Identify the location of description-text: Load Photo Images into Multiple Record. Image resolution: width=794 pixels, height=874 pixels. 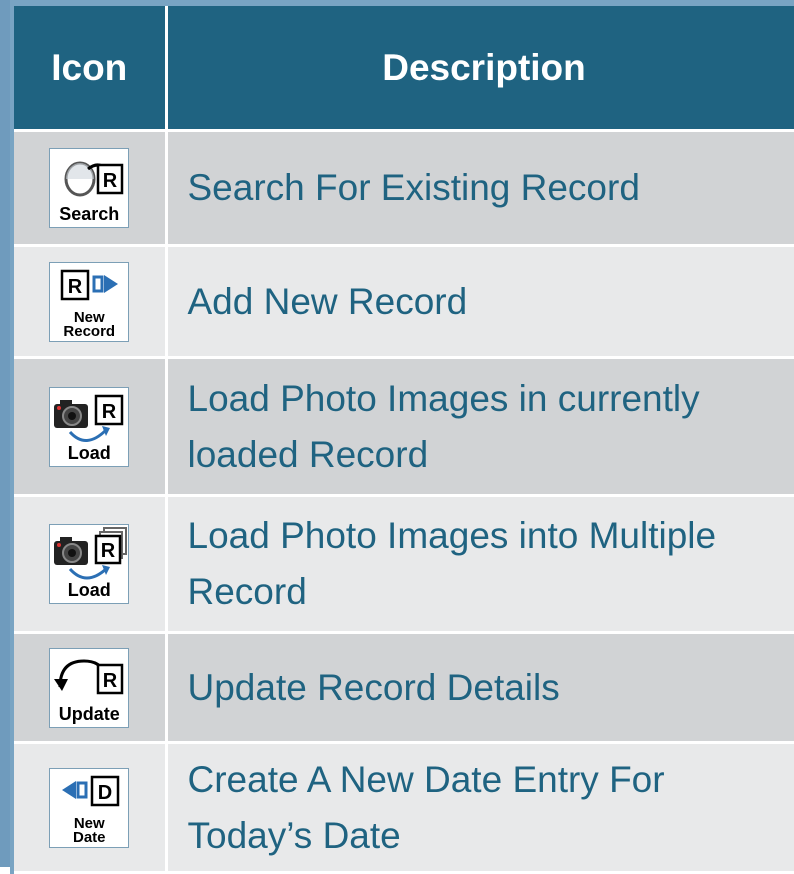
(479, 564).